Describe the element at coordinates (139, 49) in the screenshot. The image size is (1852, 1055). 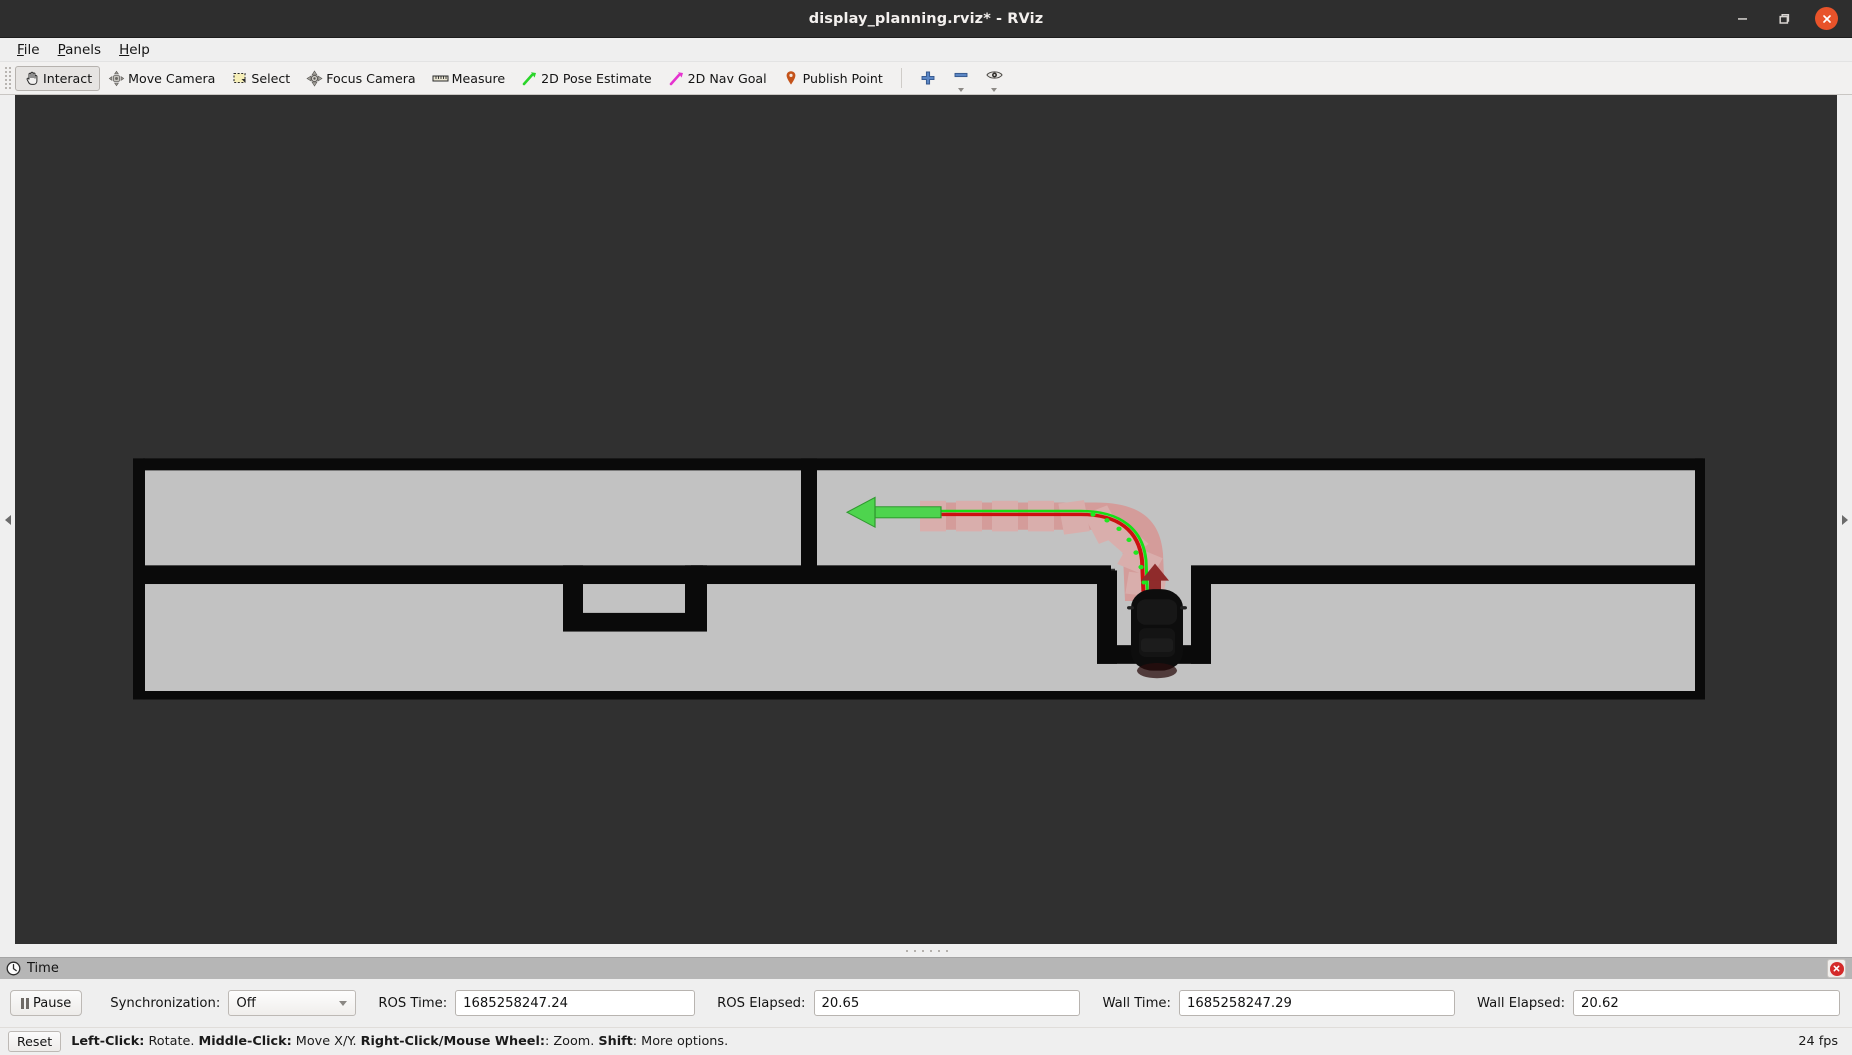
I see `menu-help-rest: elp` at that location.